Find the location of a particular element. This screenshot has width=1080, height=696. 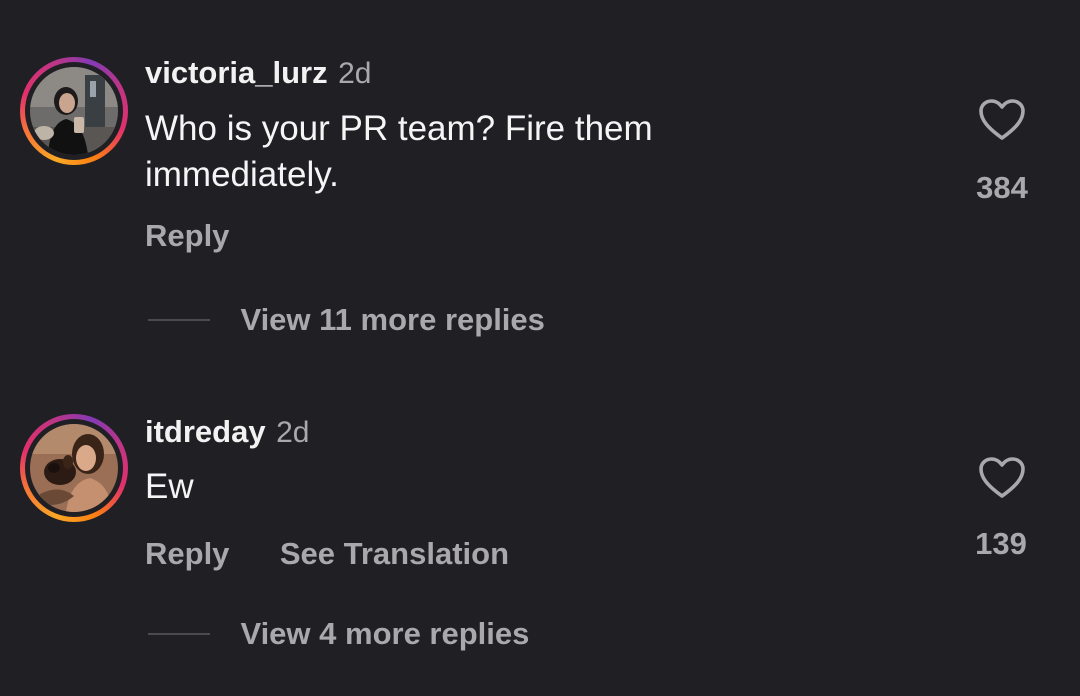

view-replies-button: View 11 more replies is located at coordinates (346, 320).